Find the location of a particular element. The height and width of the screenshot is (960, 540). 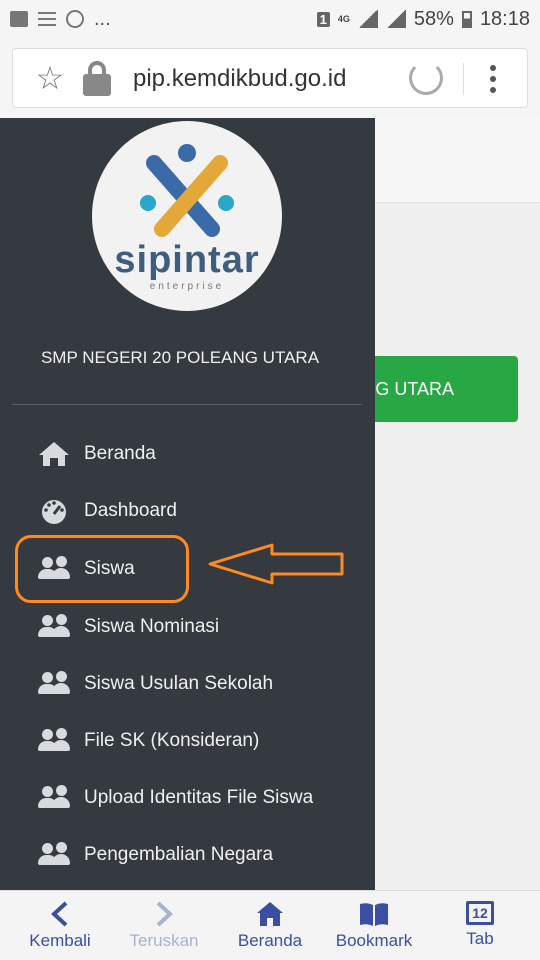

menu-item-siswa-nominasi: Siswa Nominasi is located at coordinates (128, 627).